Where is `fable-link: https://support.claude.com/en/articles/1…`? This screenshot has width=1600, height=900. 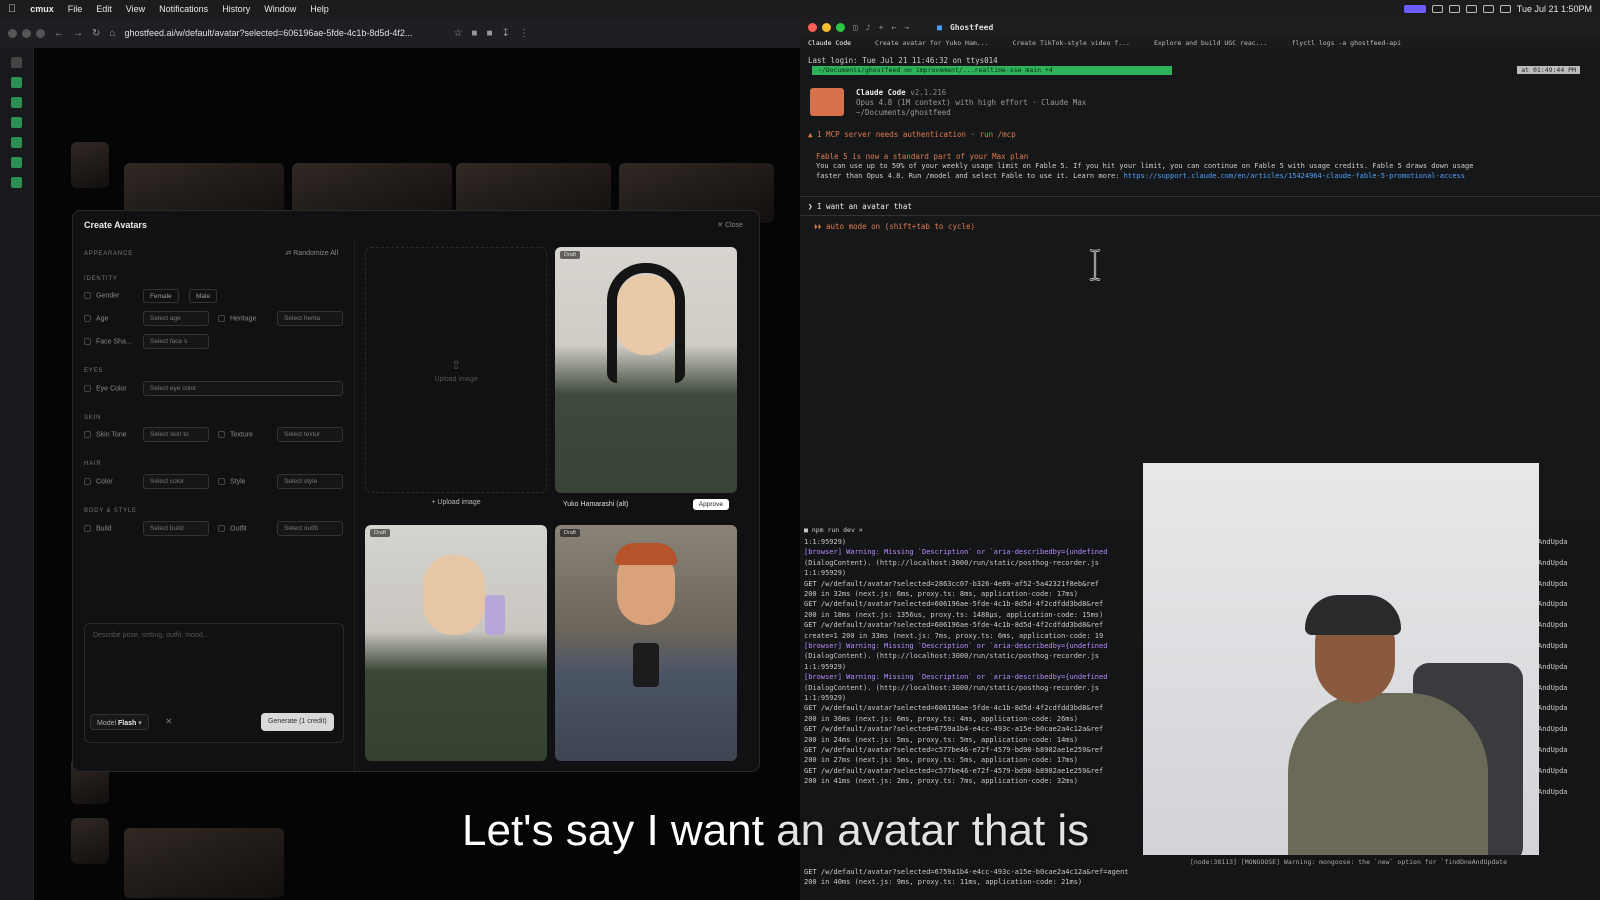 fable-link: https://support.claude.com/en/articles/1… is located at coordinates (1294, 176).